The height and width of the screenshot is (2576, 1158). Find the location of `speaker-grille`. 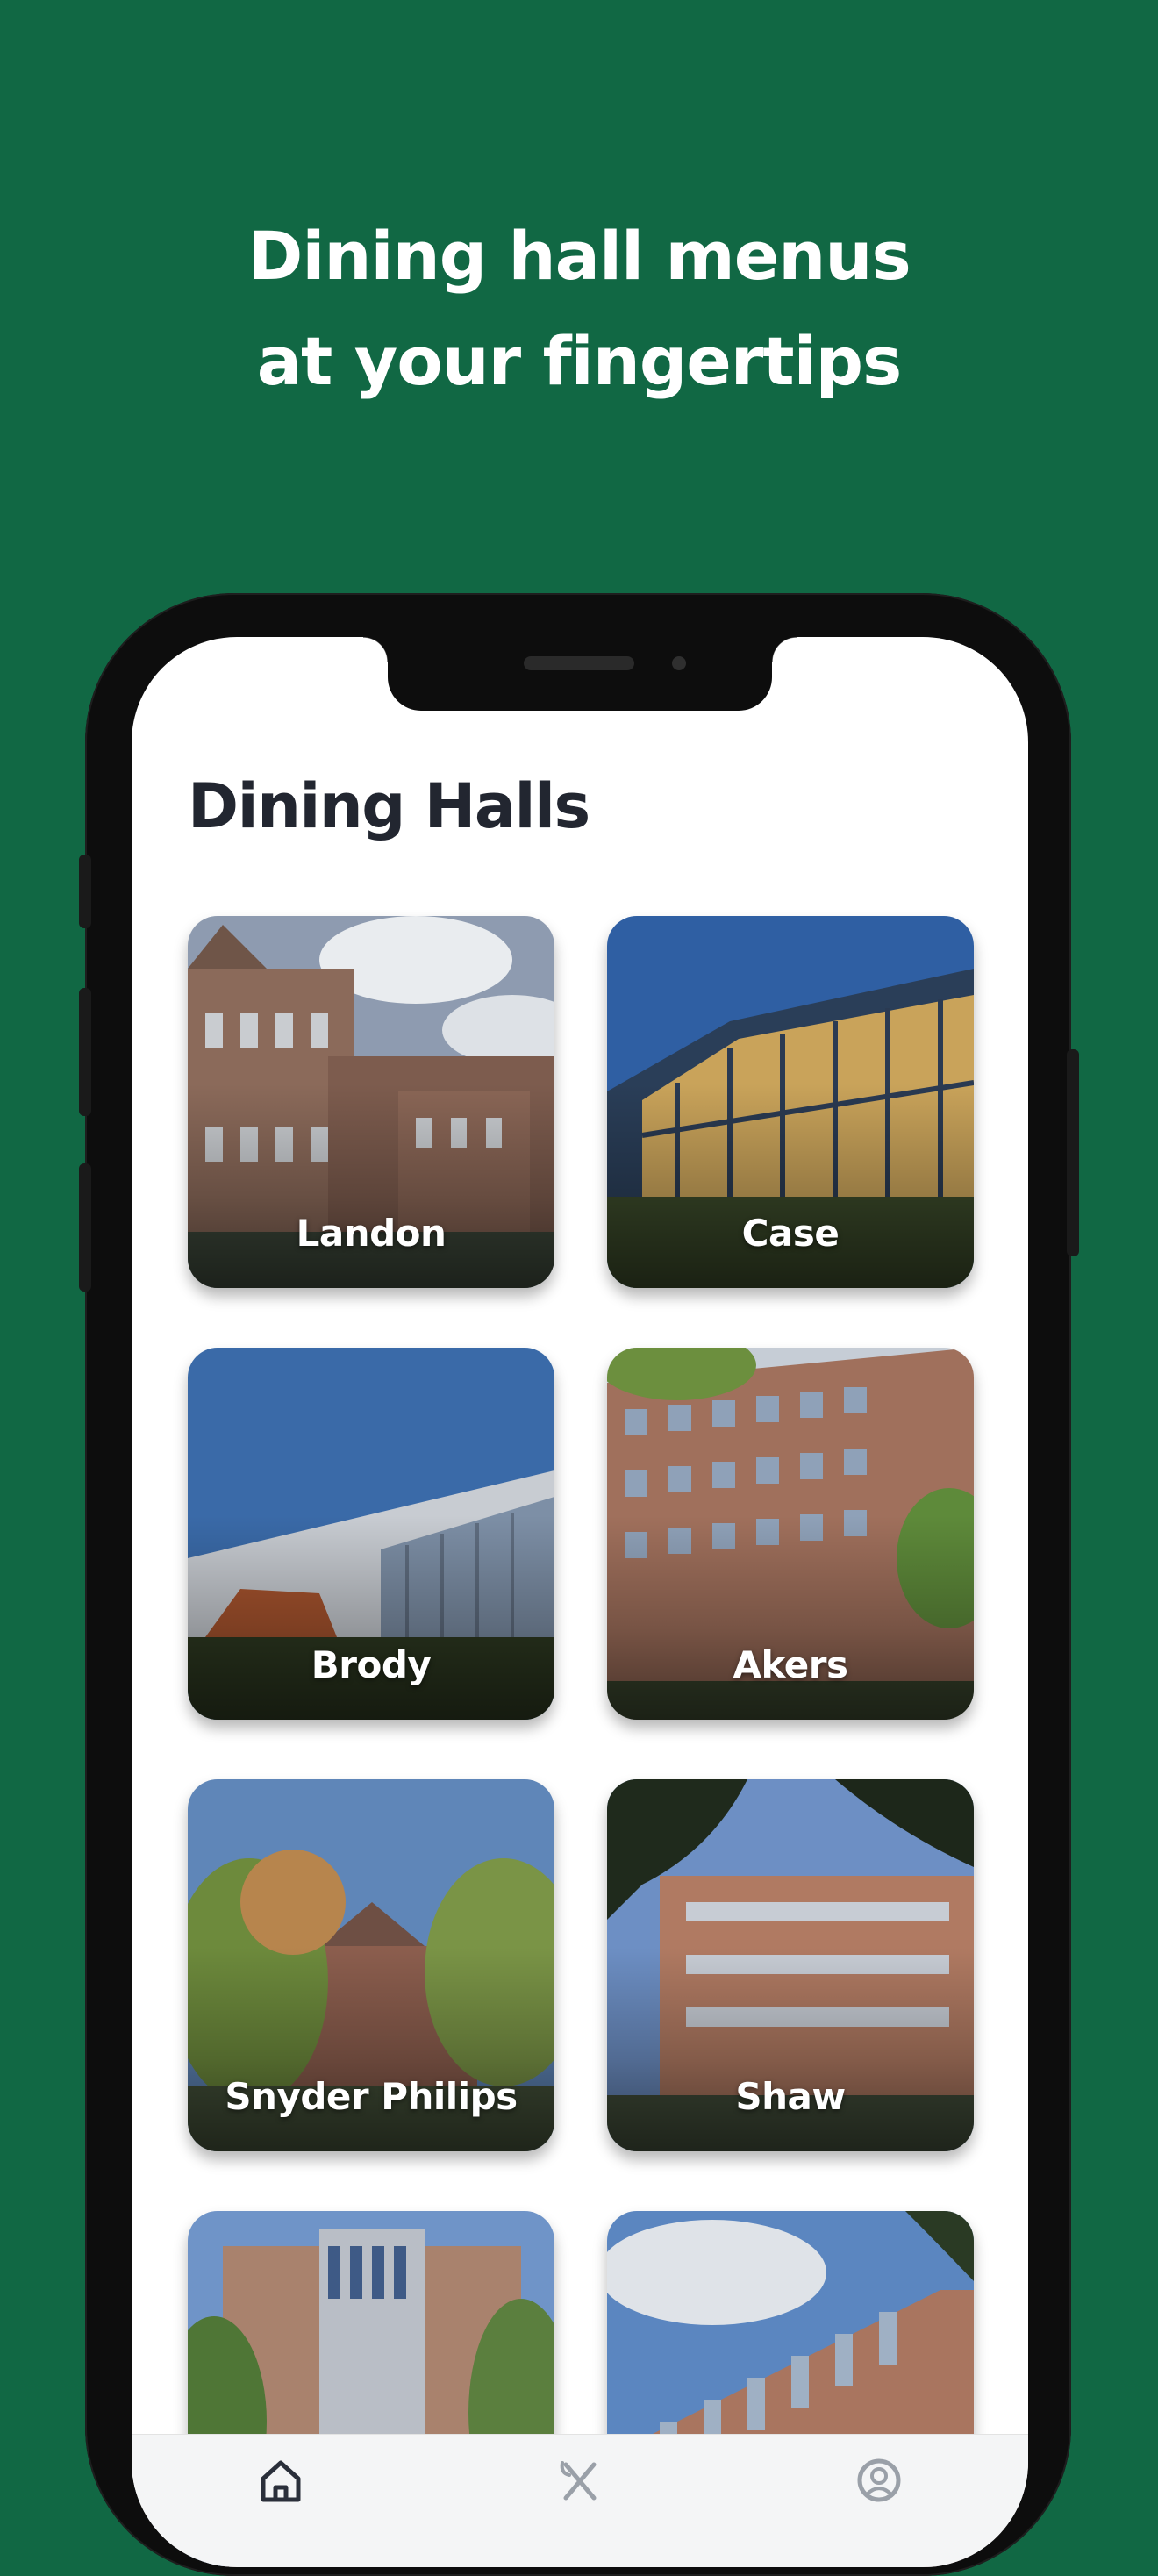

speaker-grille is located at coordinates (579, 663).